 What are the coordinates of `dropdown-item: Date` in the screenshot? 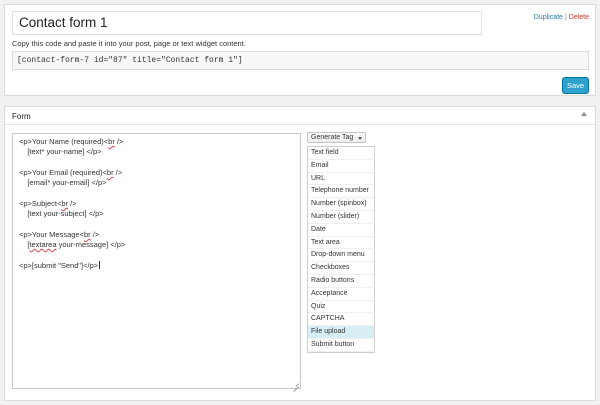 It's located at (341, 230).